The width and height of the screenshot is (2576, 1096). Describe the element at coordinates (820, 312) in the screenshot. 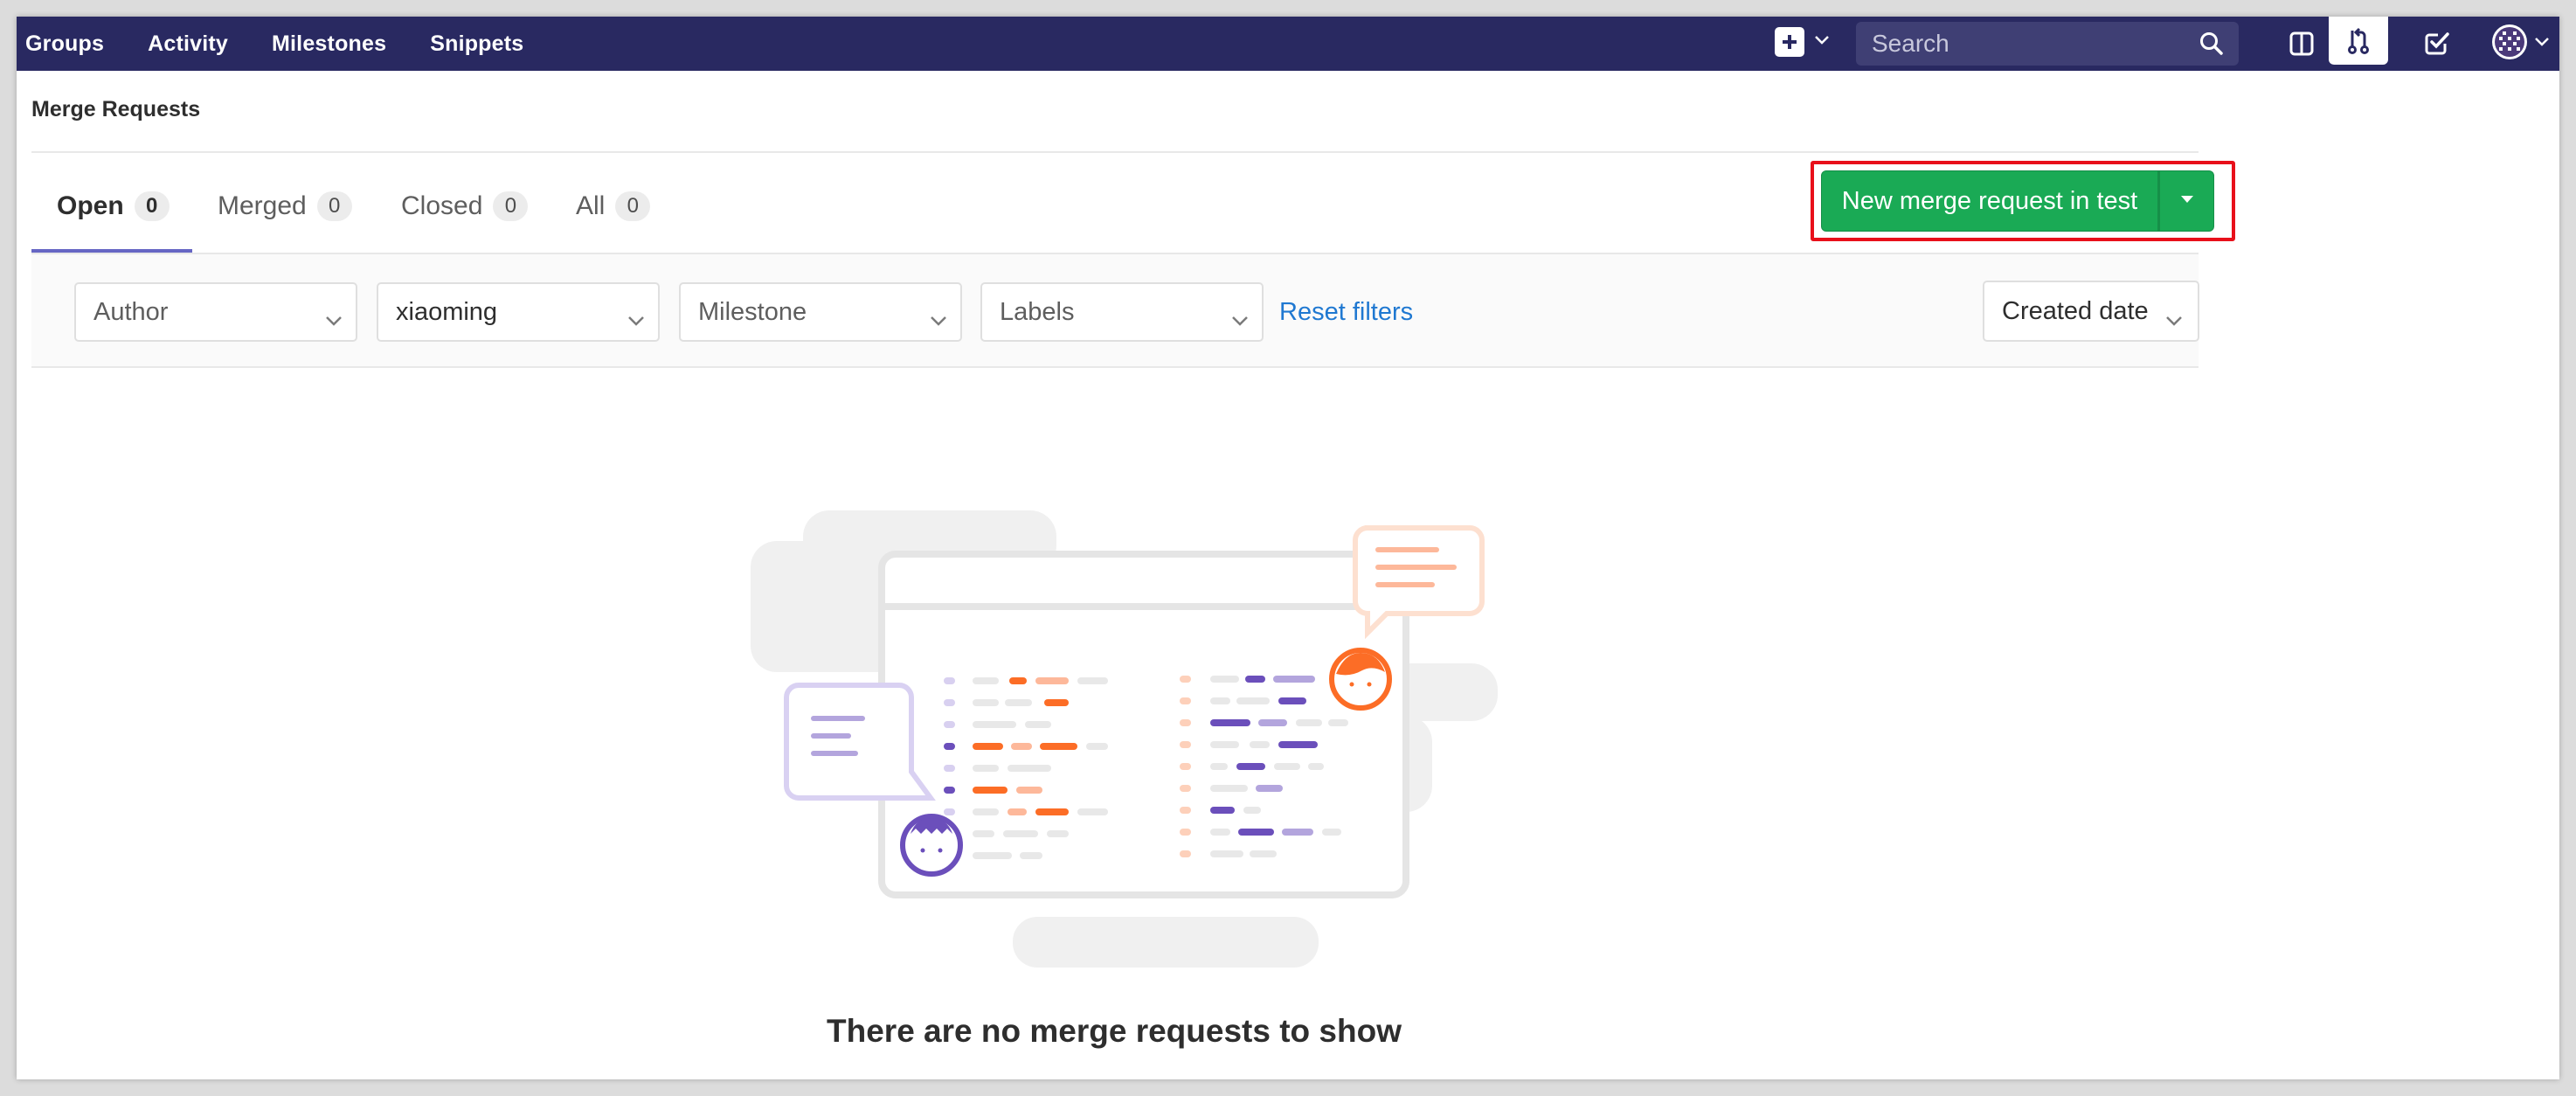

I see `milestone-dropdown: Milestone` at that location.